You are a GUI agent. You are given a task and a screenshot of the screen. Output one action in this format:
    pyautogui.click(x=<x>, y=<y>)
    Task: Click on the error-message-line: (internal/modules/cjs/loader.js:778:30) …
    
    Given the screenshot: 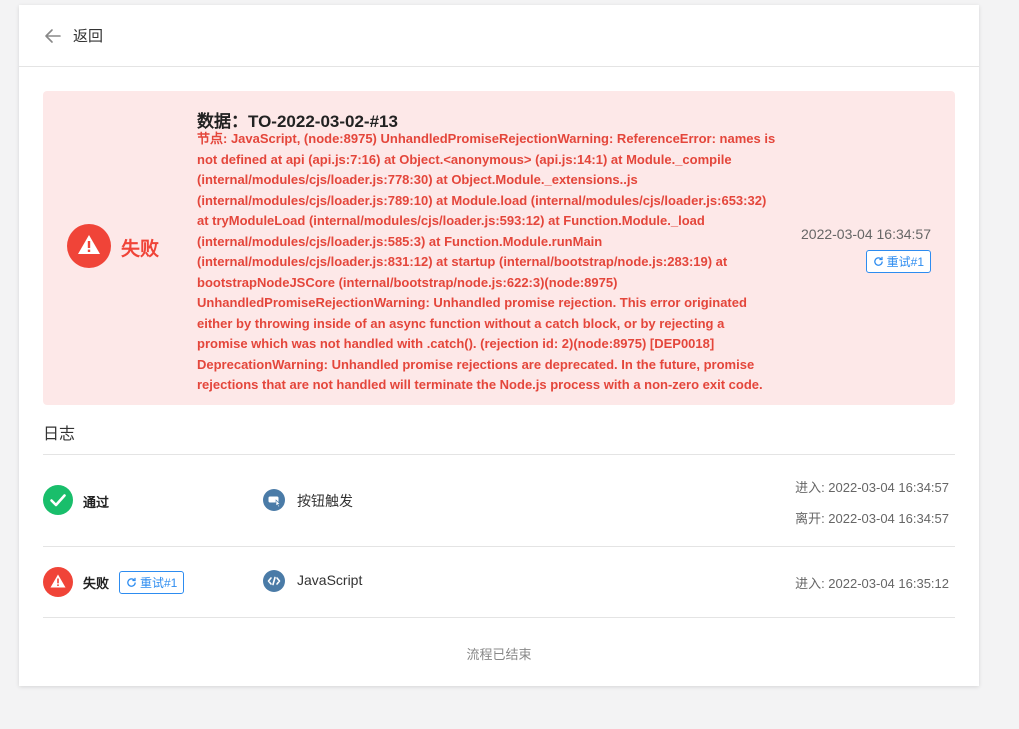 What is the action you would take?
    pyautogui.click(x=417, y=179)
    